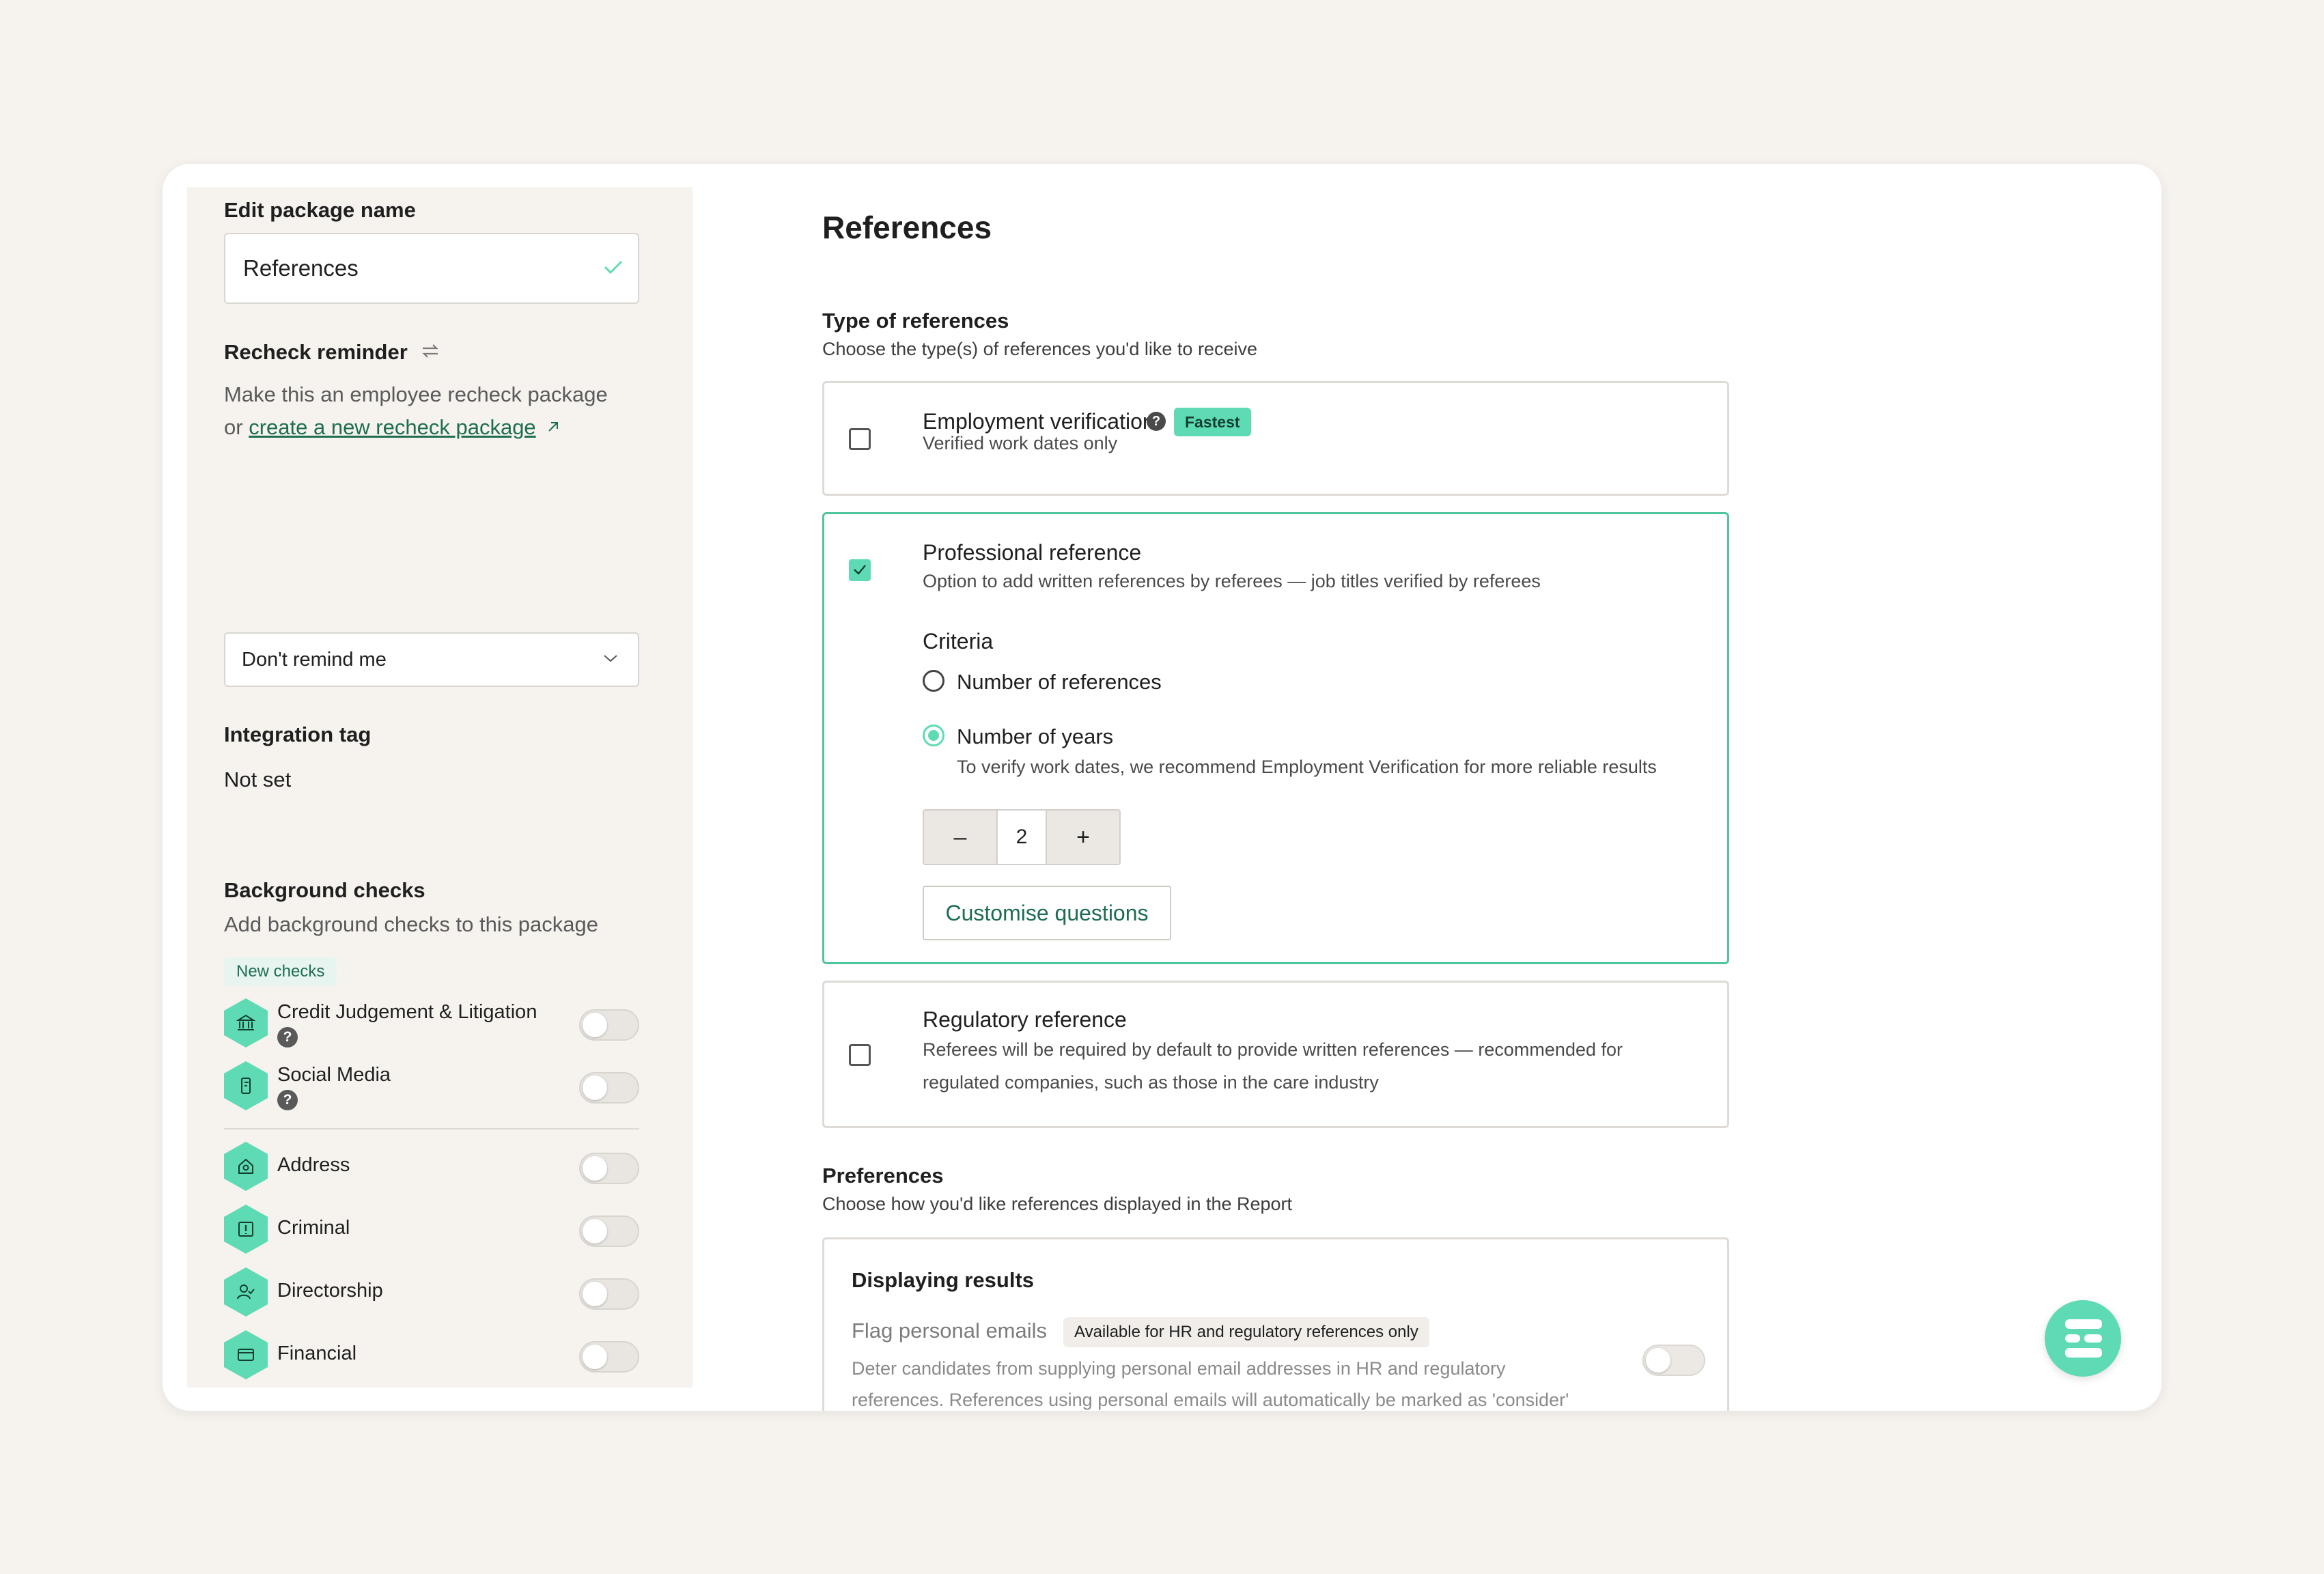 The height and width of the screenshot is (1574, 2324). What do you see at coordinates (233, 427) in the screenshot?
I see `recheck-or: or` at bounding box center [233, 427].